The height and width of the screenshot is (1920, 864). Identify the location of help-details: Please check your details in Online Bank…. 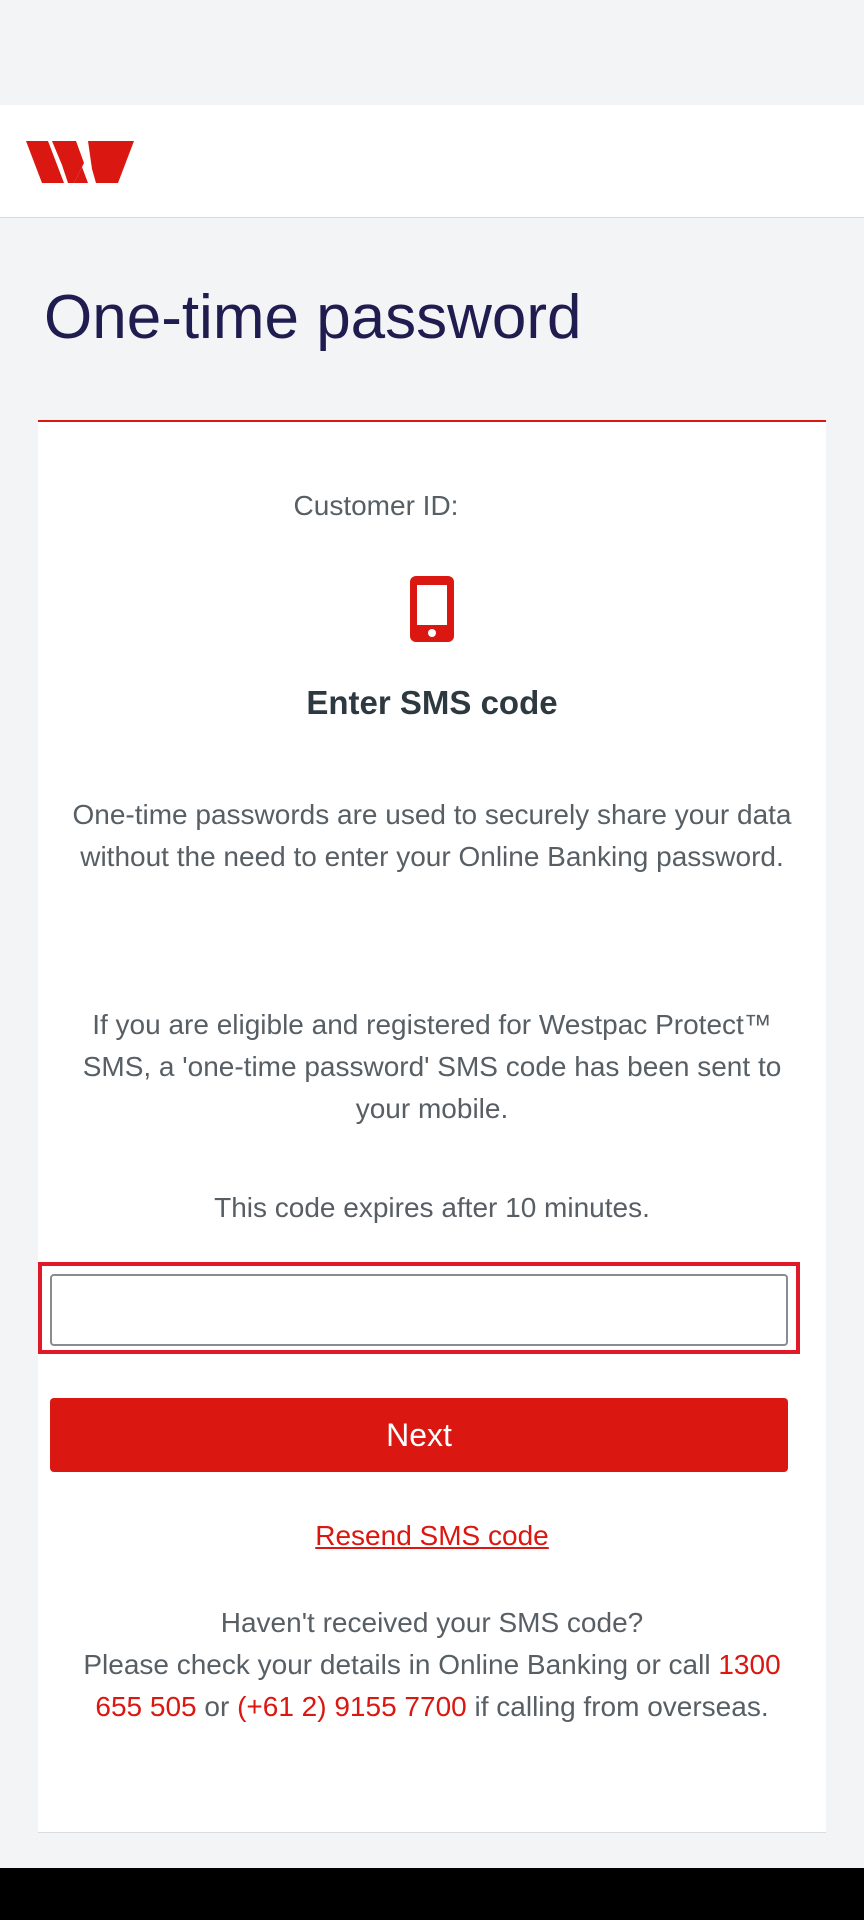
(432, 1686).